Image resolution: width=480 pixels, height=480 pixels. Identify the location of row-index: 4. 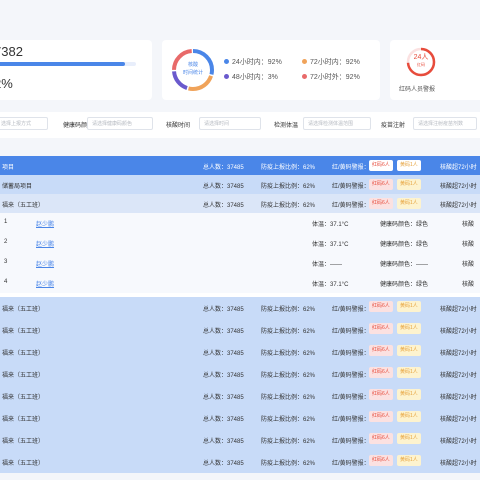
(6, 282).